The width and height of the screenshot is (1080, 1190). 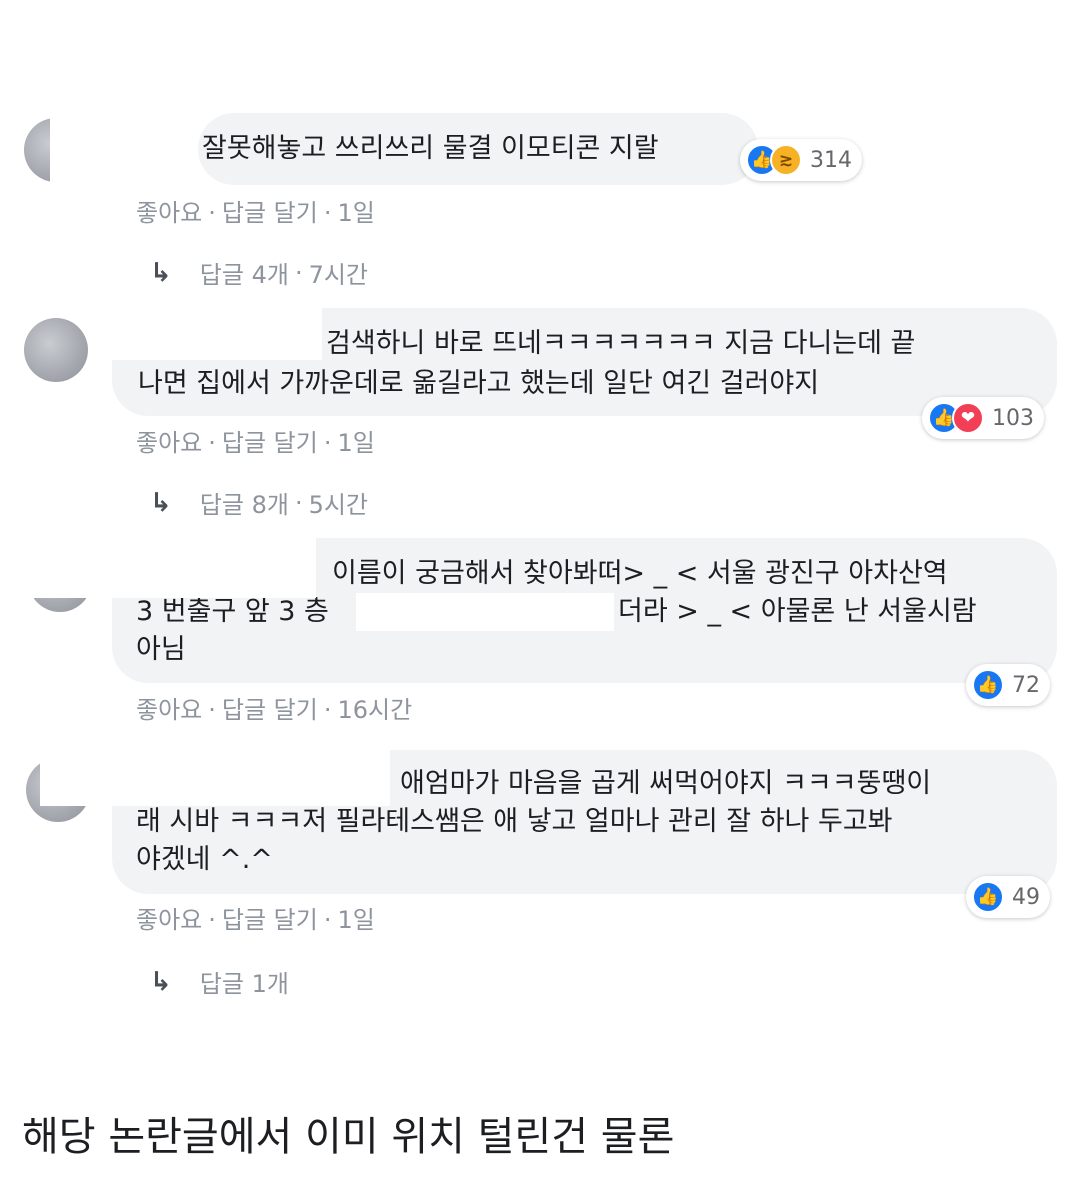 I want to click on replies-time: 5시간, so click(x=338, y=505).